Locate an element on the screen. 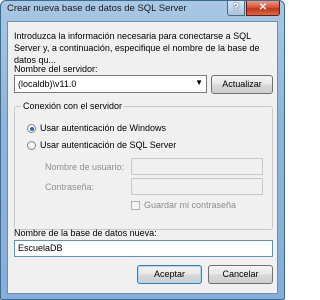  username-label: Nombre de usuario: is located at coordinates (85, 167).